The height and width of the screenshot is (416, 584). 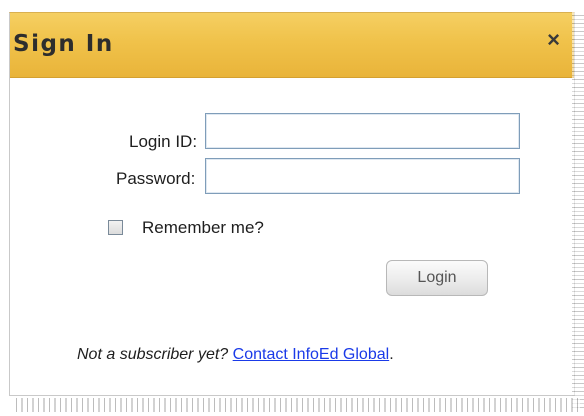 I want to click on login-id-input, so click(x=362, y=131).